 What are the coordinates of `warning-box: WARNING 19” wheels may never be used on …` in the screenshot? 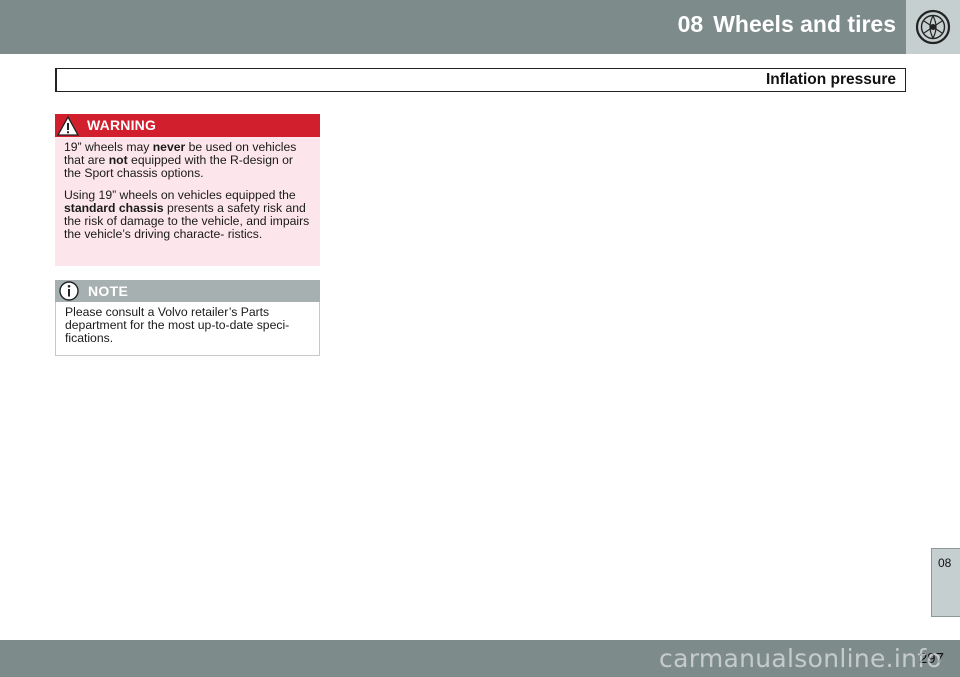 It's located at (187, 190).